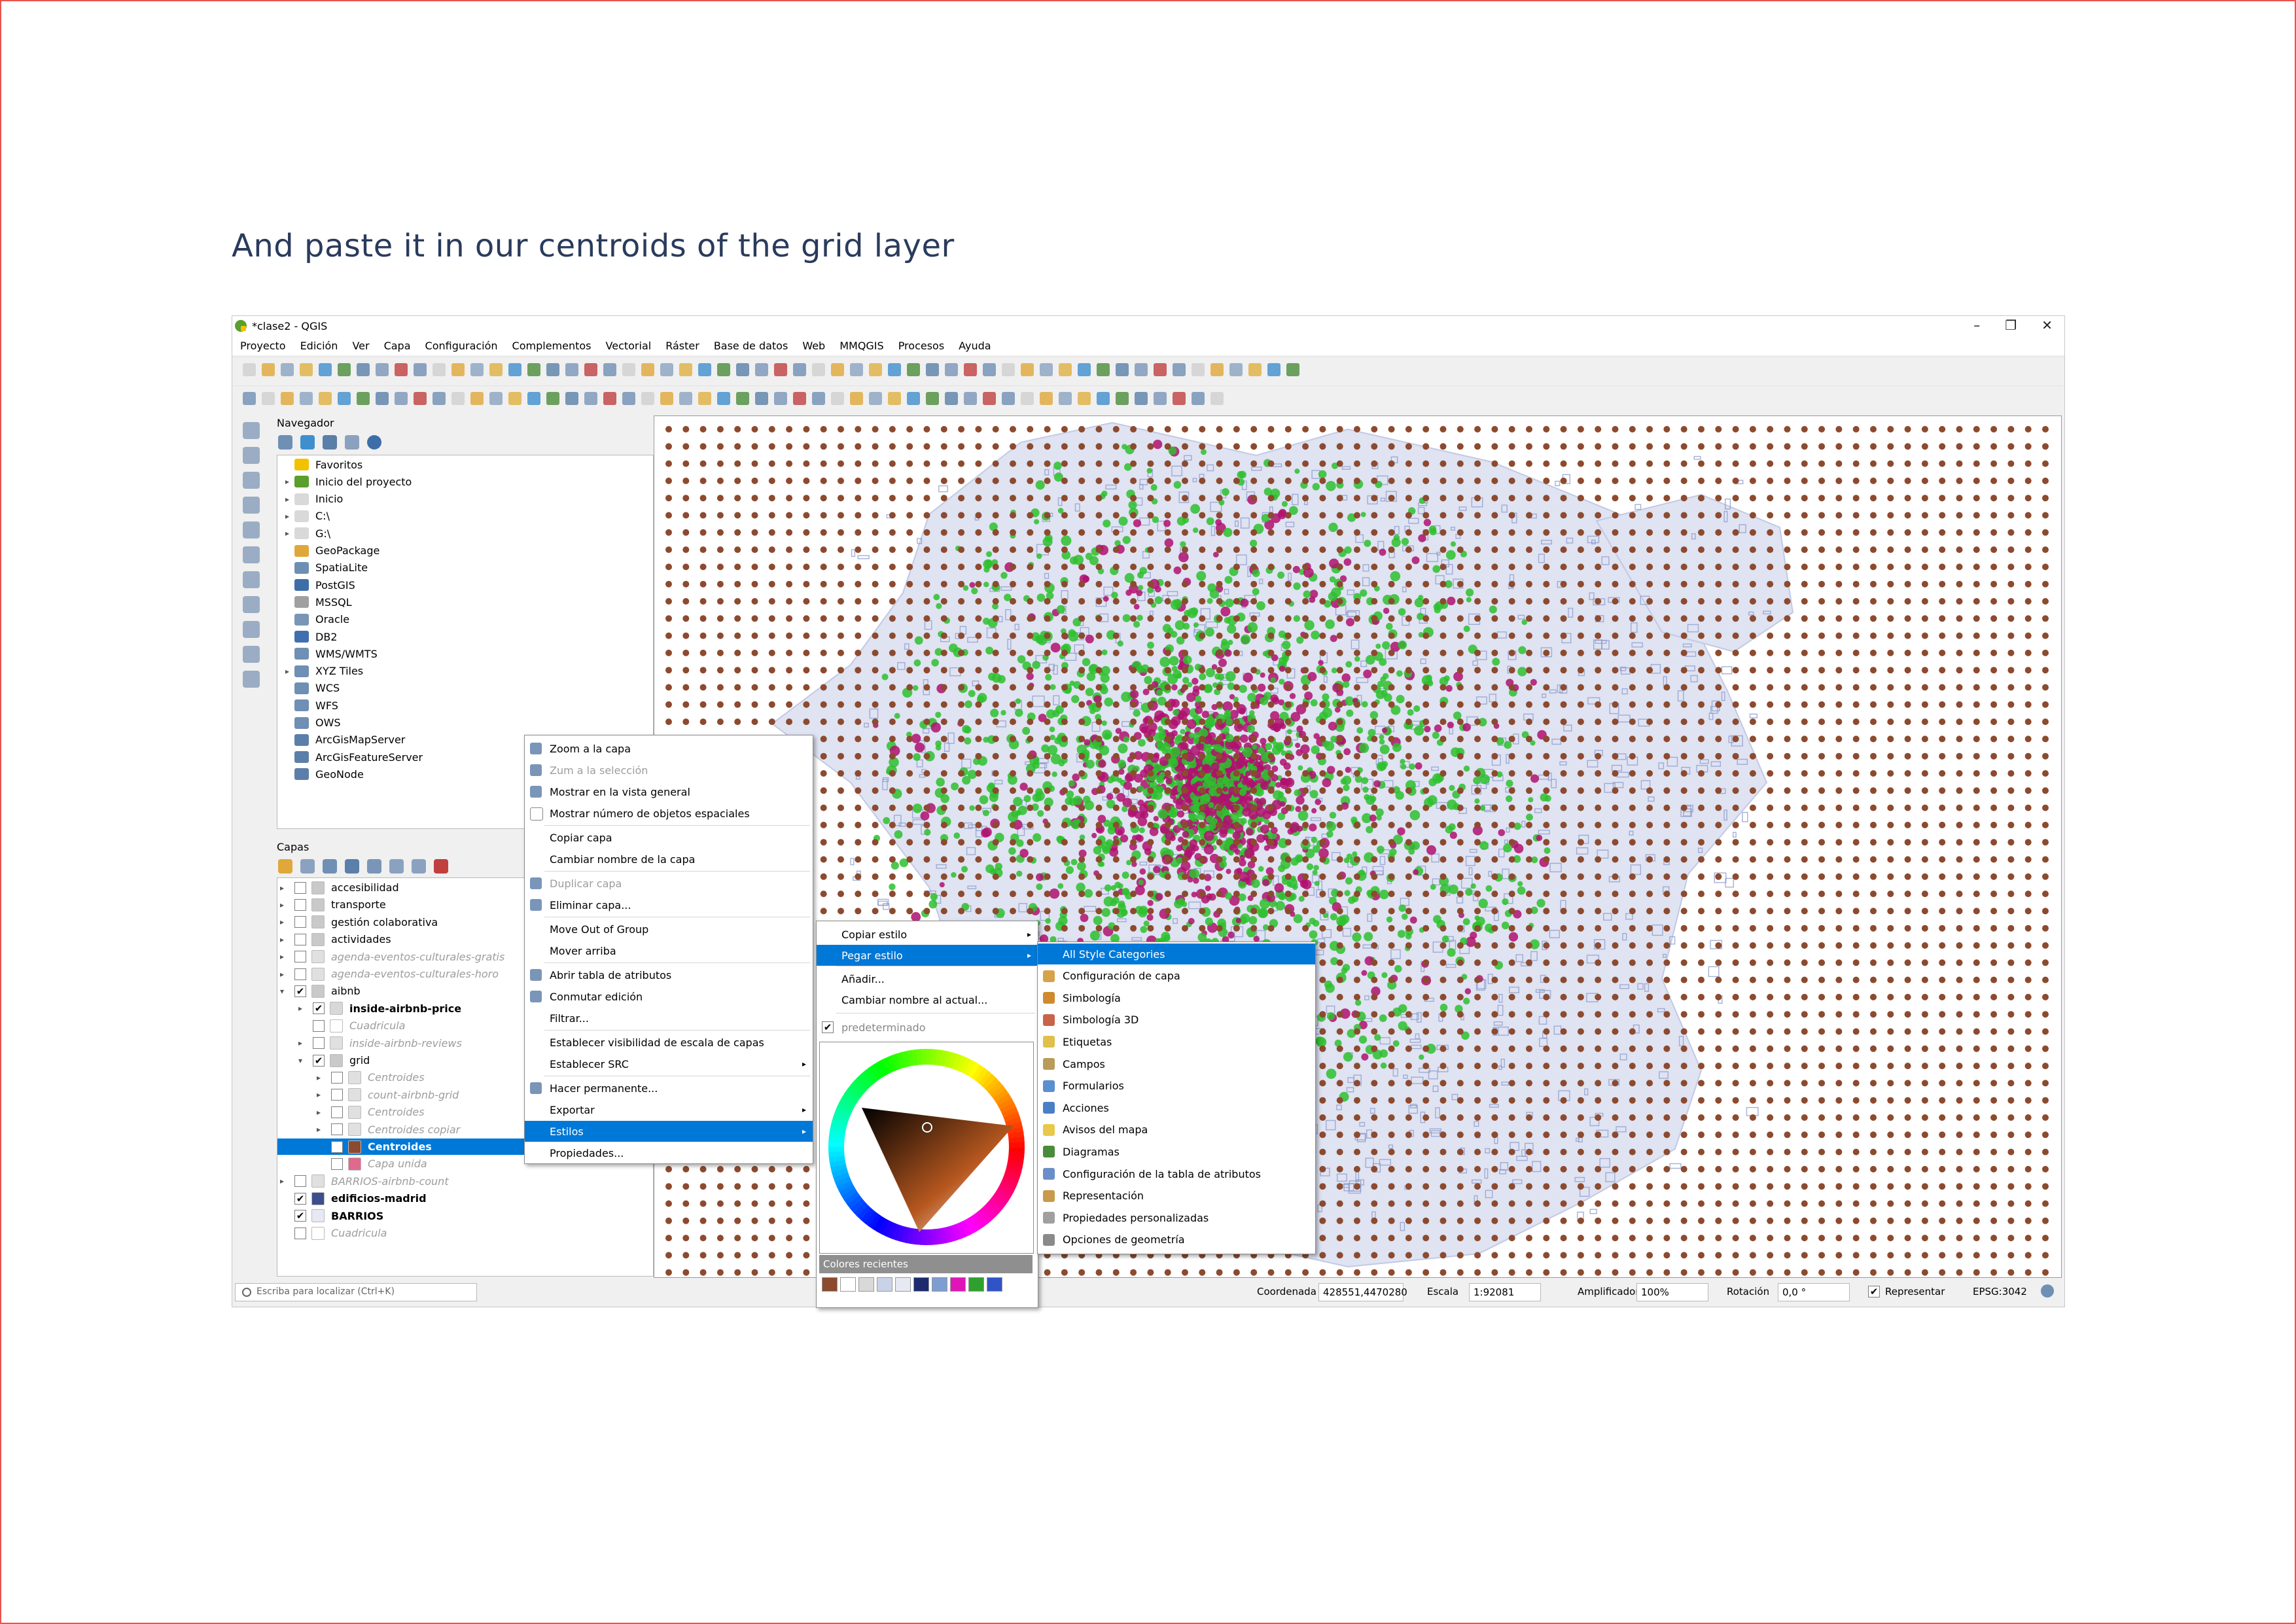  Describe the element at coordinates (310, 688) in the screenshot. I see `navigator-item: WCS` at that location.